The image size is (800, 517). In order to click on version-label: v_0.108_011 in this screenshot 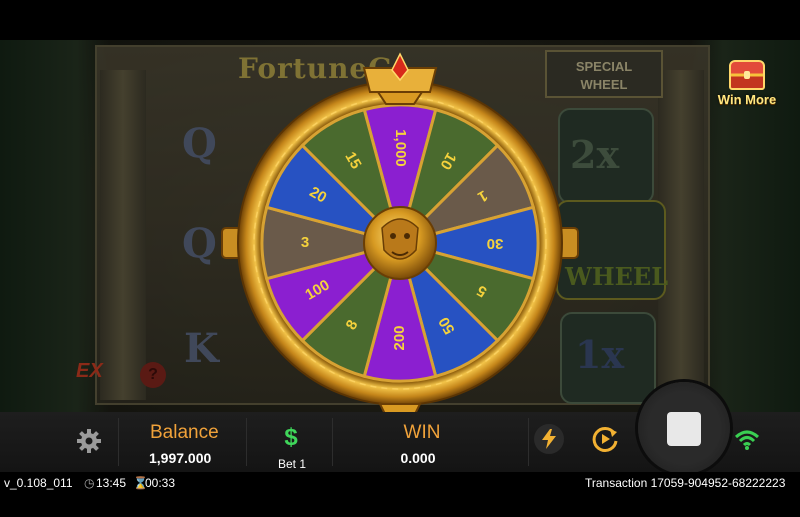, I will do `click(38, 483)`.